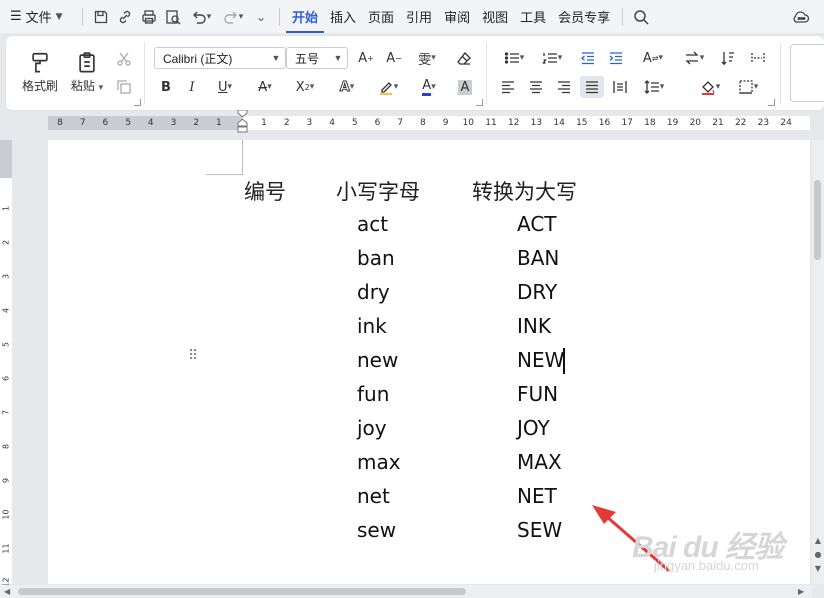  What do you see at coordinates (6, 378) in the screenshot?
I see `ruler-number: 6` at bounding box center [6, 378].